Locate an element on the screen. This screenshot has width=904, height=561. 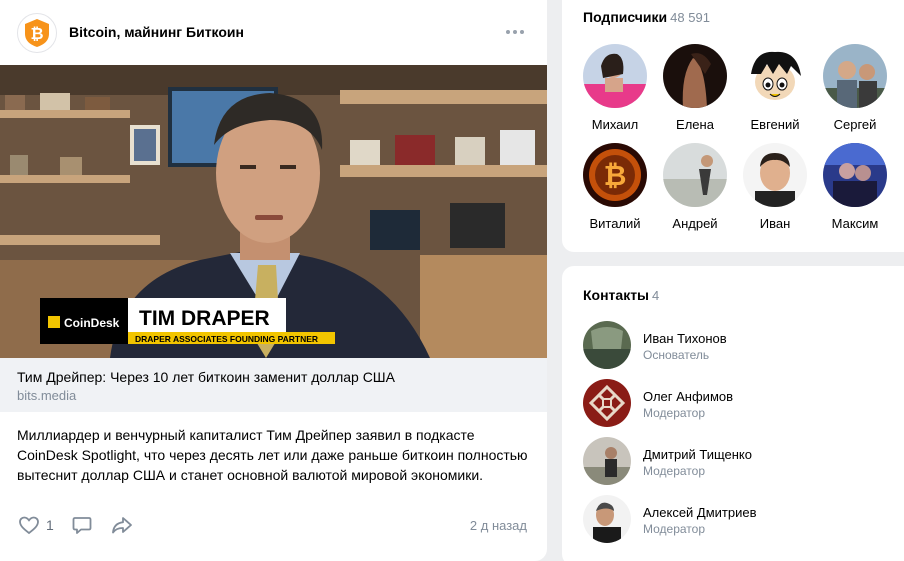
comment-button is located at coordinates (82, 525).